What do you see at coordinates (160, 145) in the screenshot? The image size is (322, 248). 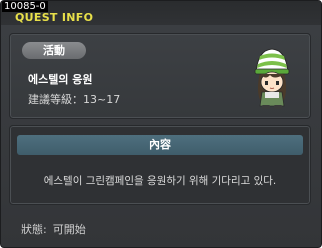 I see `content-header: 內容` at bounding box center [160, 145].